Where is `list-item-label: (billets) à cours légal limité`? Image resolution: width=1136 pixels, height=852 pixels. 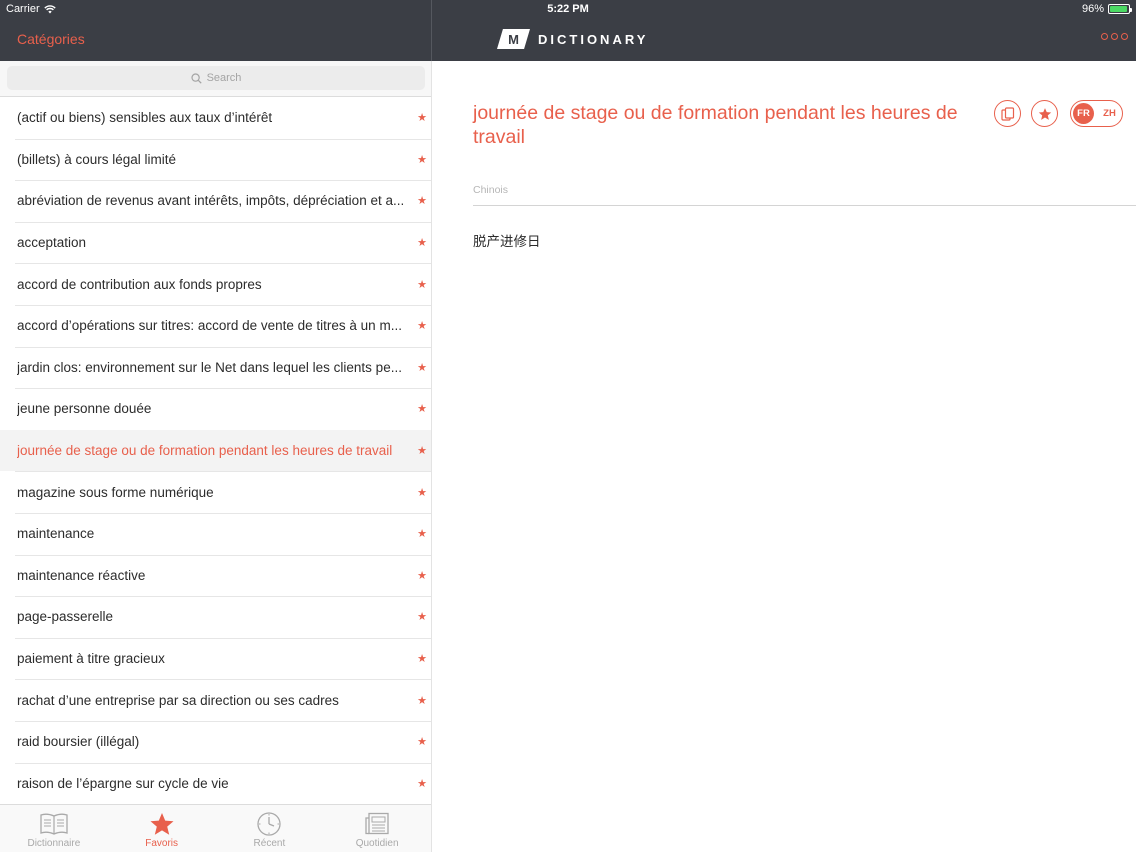
list-item-label: (billets) à cours légal limité is located at coordinates (97, 159).